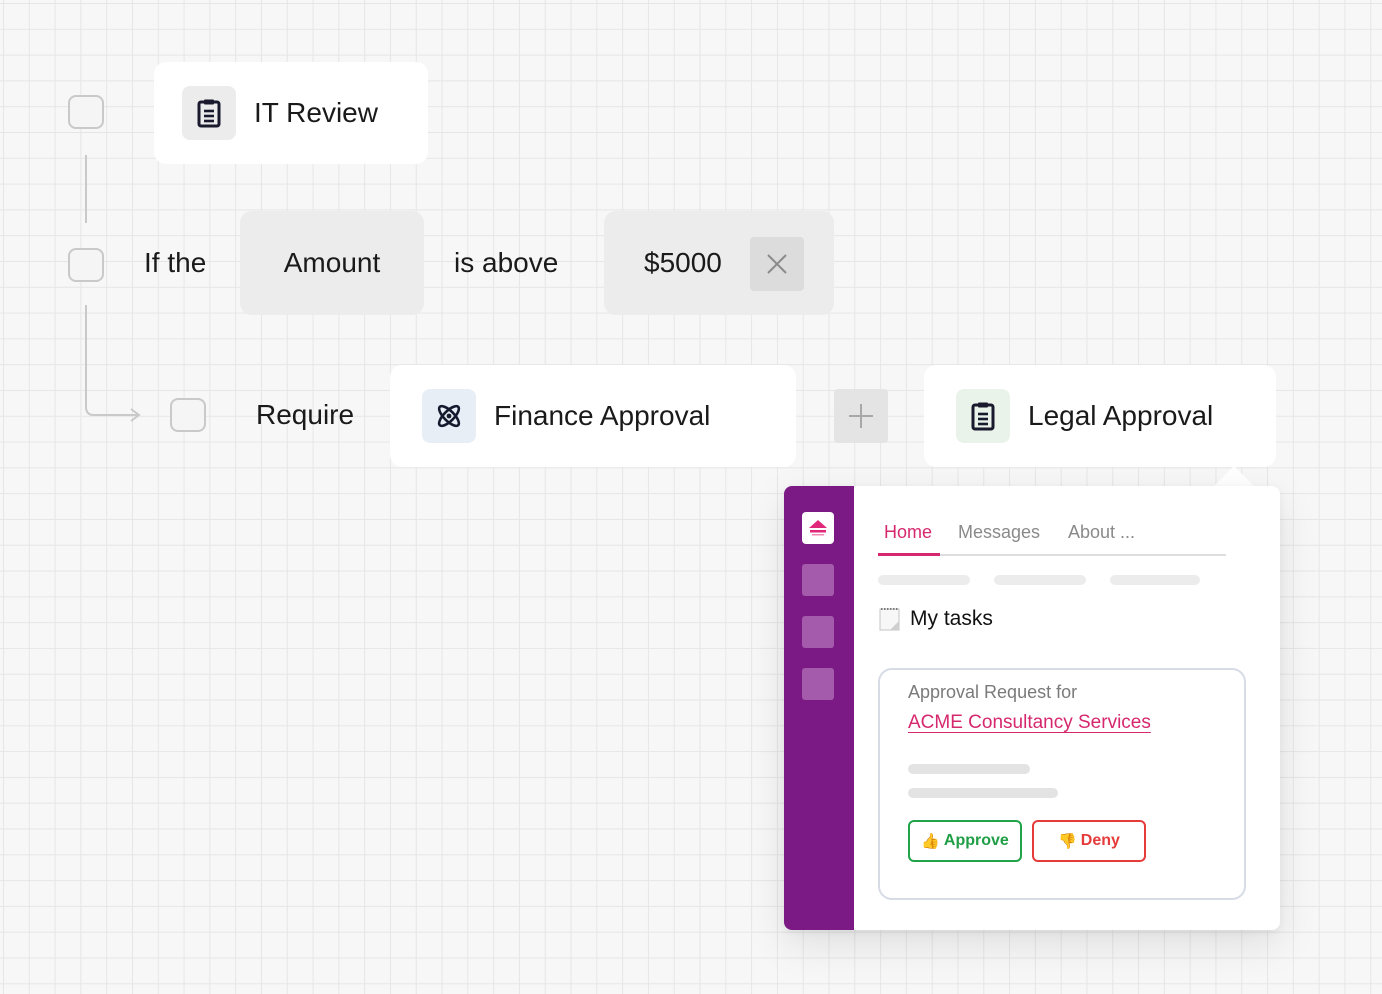 This screenshot has height=994, width=1382. I want to click on clear-value-button, so click(777, 264).